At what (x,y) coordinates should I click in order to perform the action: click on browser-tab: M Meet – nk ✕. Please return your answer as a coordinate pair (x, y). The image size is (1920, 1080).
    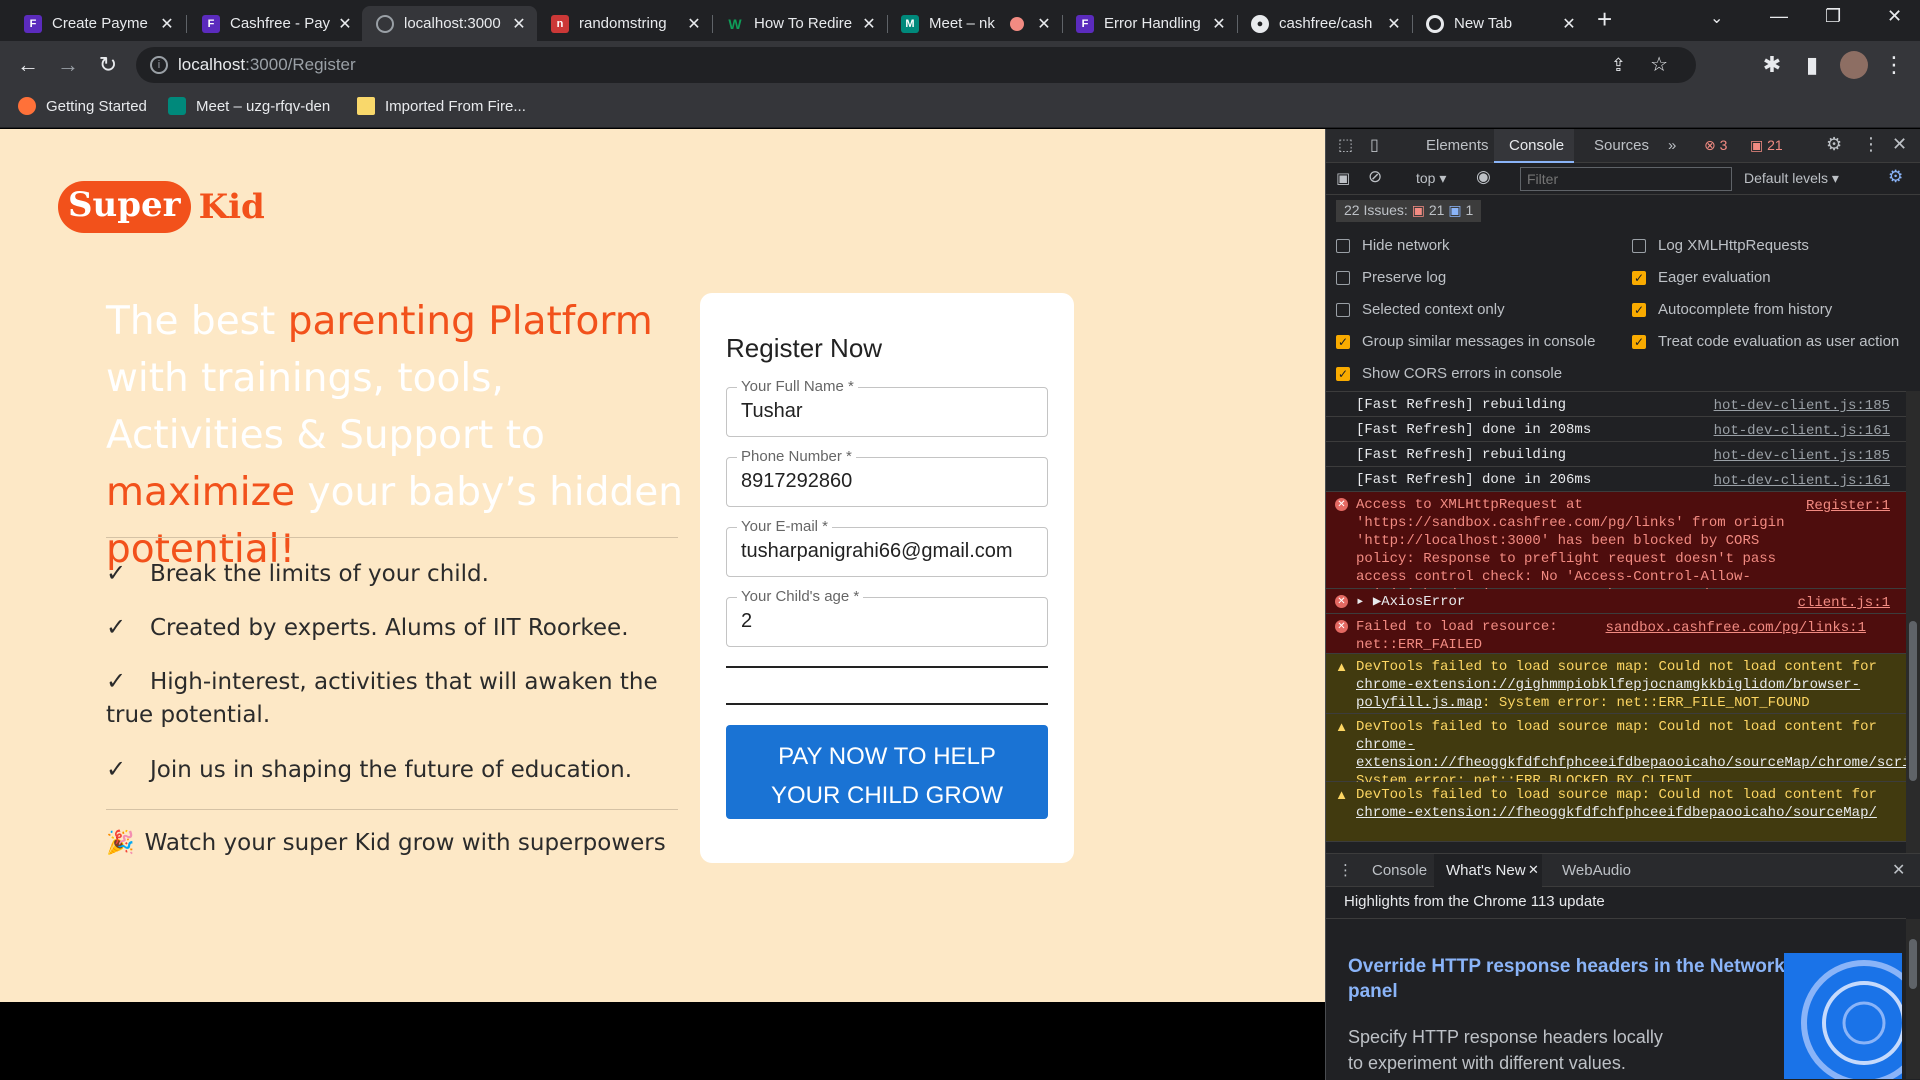
    Looking at the image, I should click on (974, 23).